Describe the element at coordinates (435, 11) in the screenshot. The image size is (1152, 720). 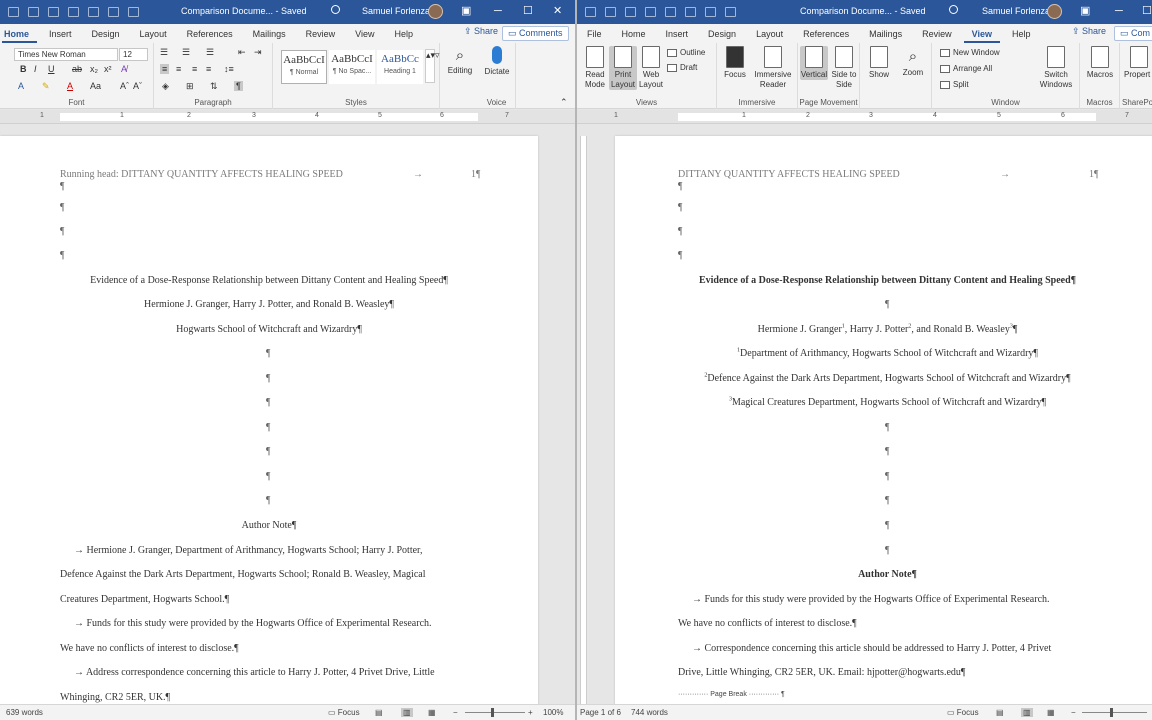
I see `avatar` at that location.